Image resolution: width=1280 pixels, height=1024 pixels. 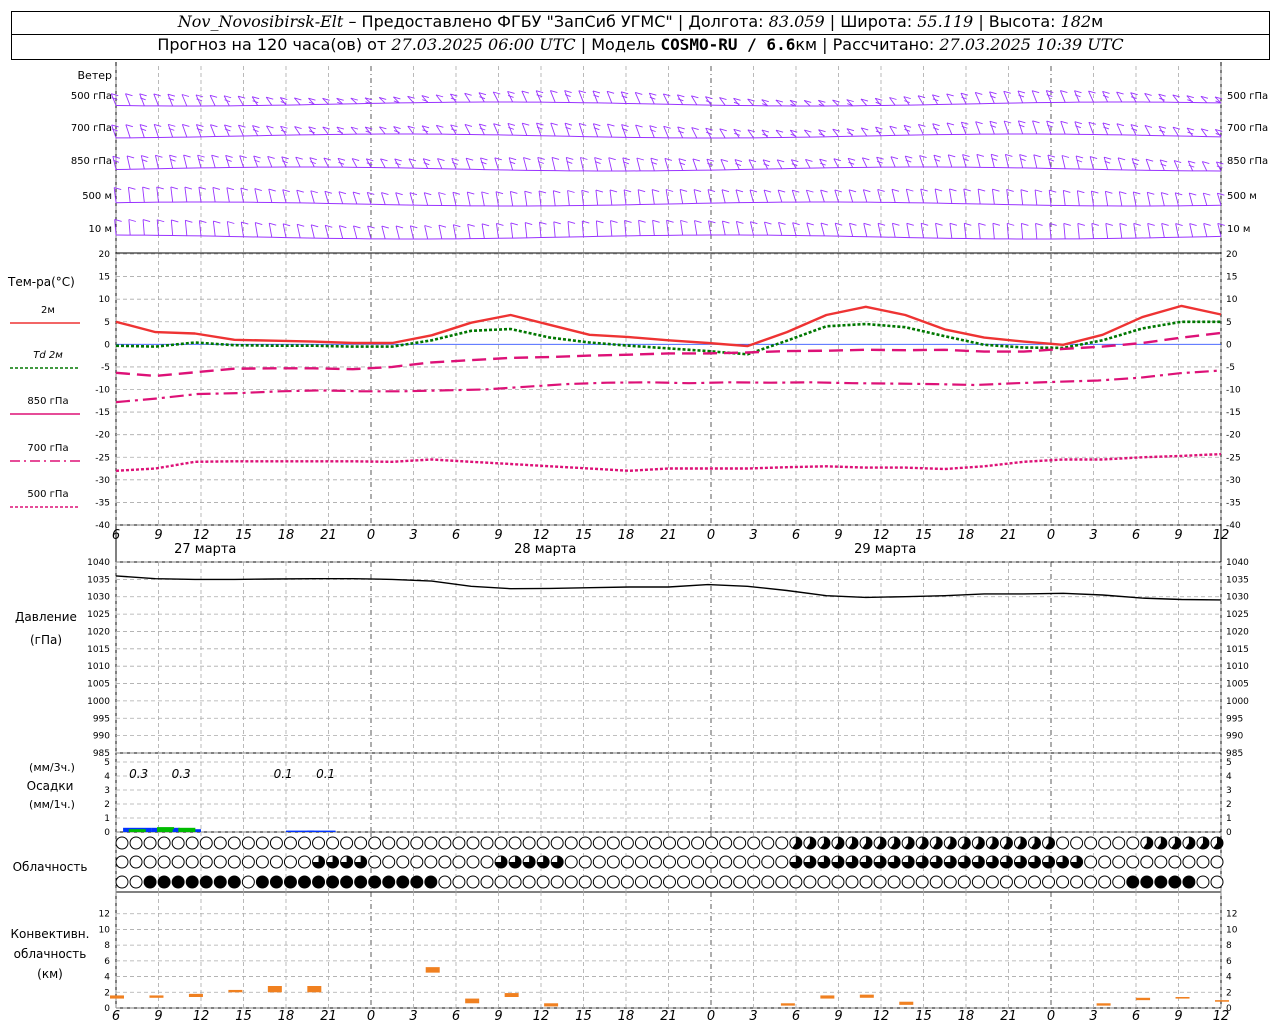 I want to click on time-tick-label-bottom: 0, so click(x=711, y=1016).